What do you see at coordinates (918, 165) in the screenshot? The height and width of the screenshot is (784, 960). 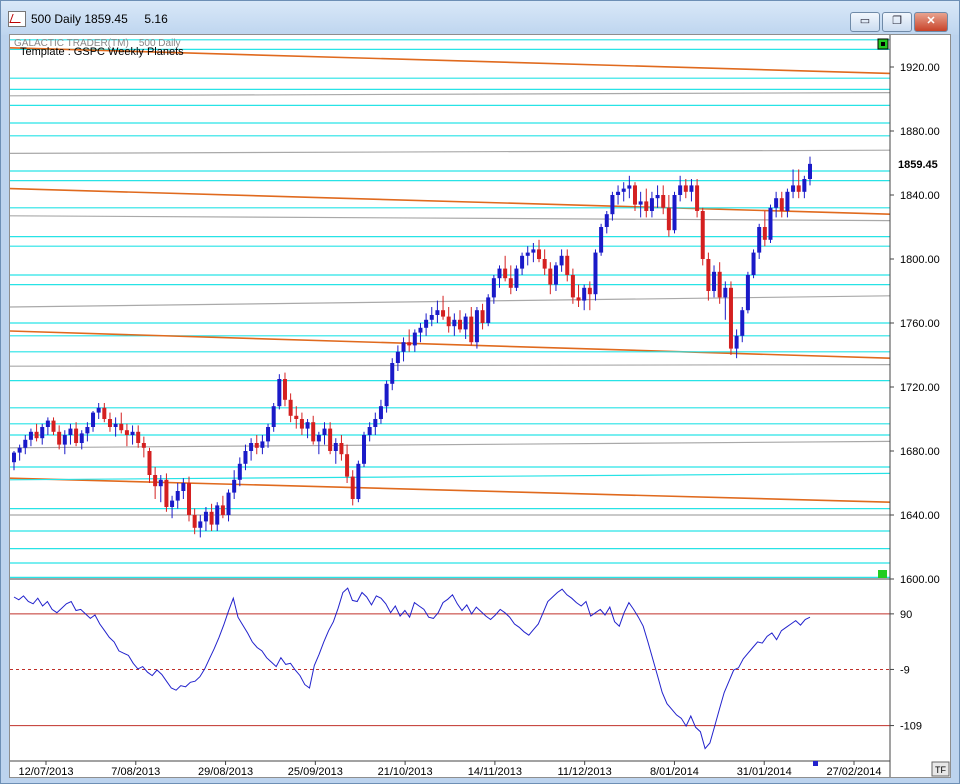 I see `last-price-label: 1859.45` at bounding box center [918, 165].